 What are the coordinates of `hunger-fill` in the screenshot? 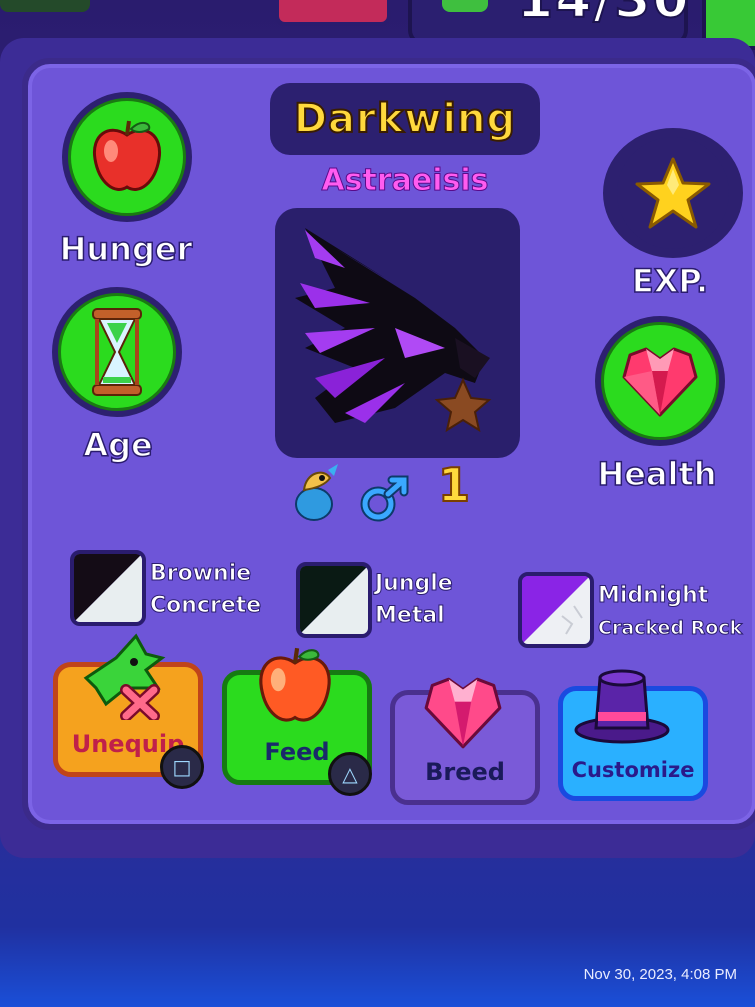 It's located at (127, 157).